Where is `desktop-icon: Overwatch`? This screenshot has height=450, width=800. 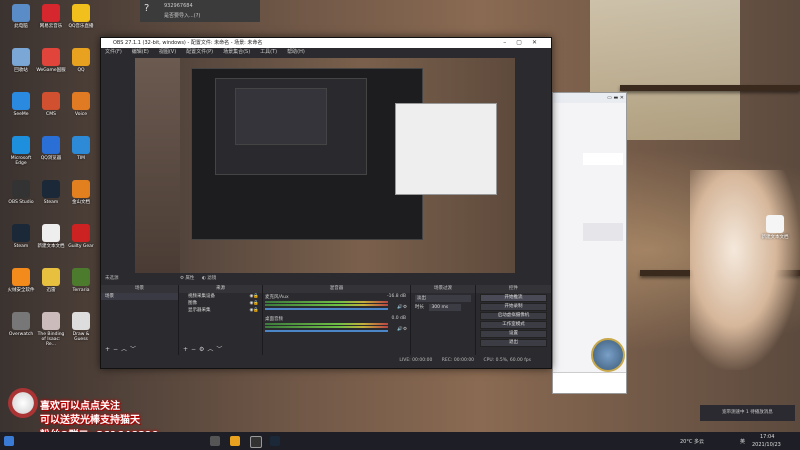 desktop-icon: Overwatch is located at coordinates (21, 324).